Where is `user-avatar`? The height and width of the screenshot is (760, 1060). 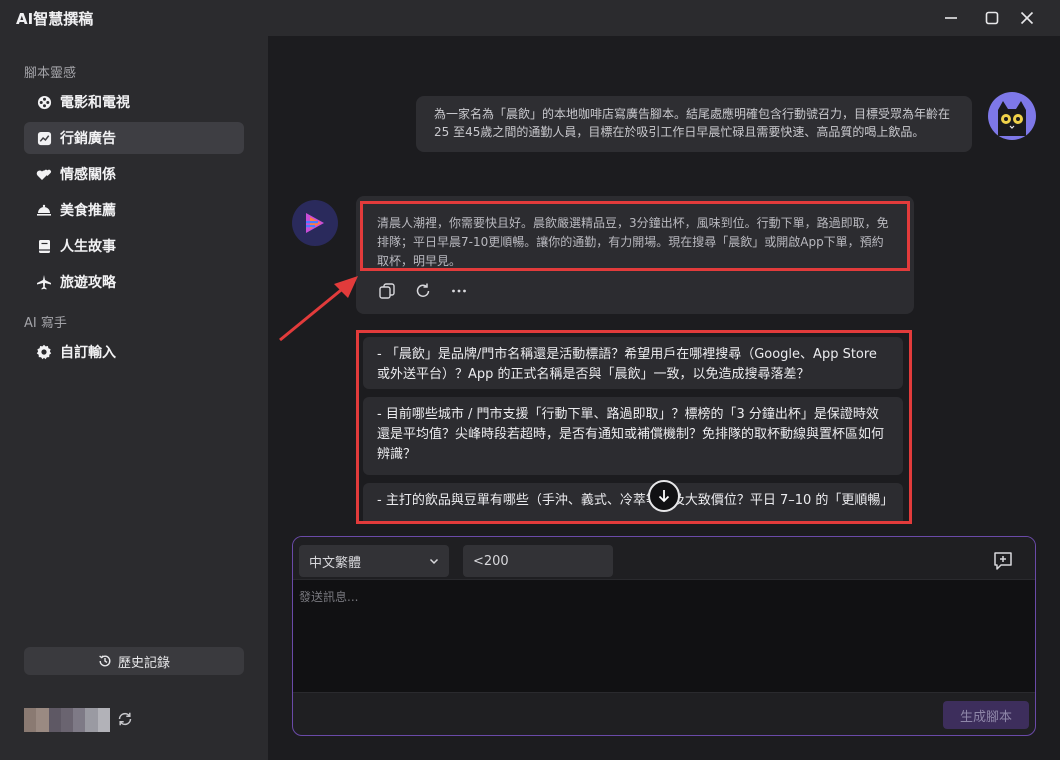 user-avatar is located at coordinates (1012, 116).